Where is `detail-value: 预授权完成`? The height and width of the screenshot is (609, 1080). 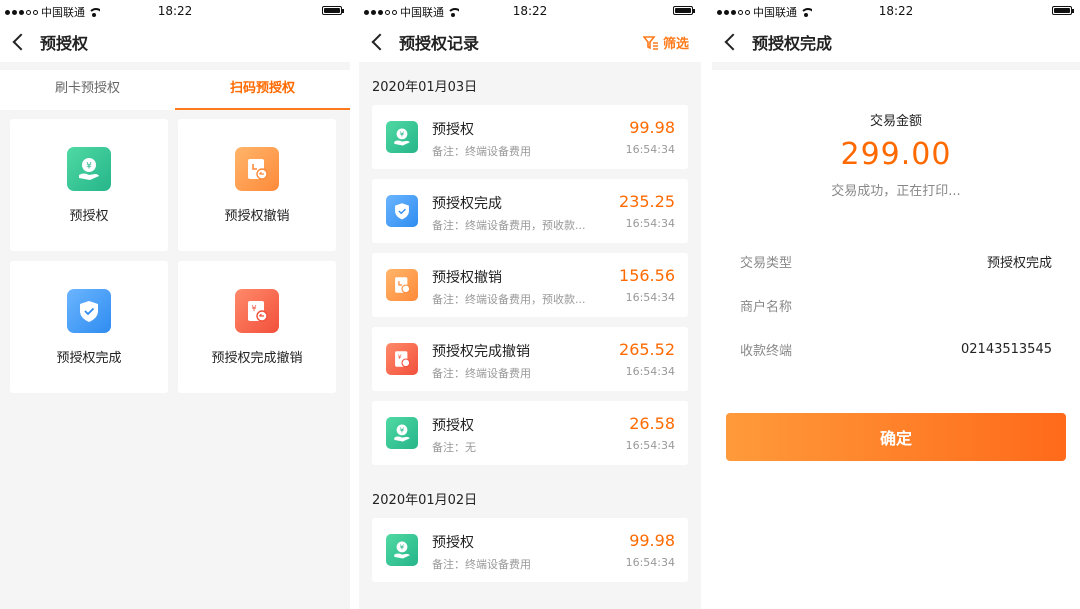
detail-value: 预授权完成 is located at coordinates (1019, 263).